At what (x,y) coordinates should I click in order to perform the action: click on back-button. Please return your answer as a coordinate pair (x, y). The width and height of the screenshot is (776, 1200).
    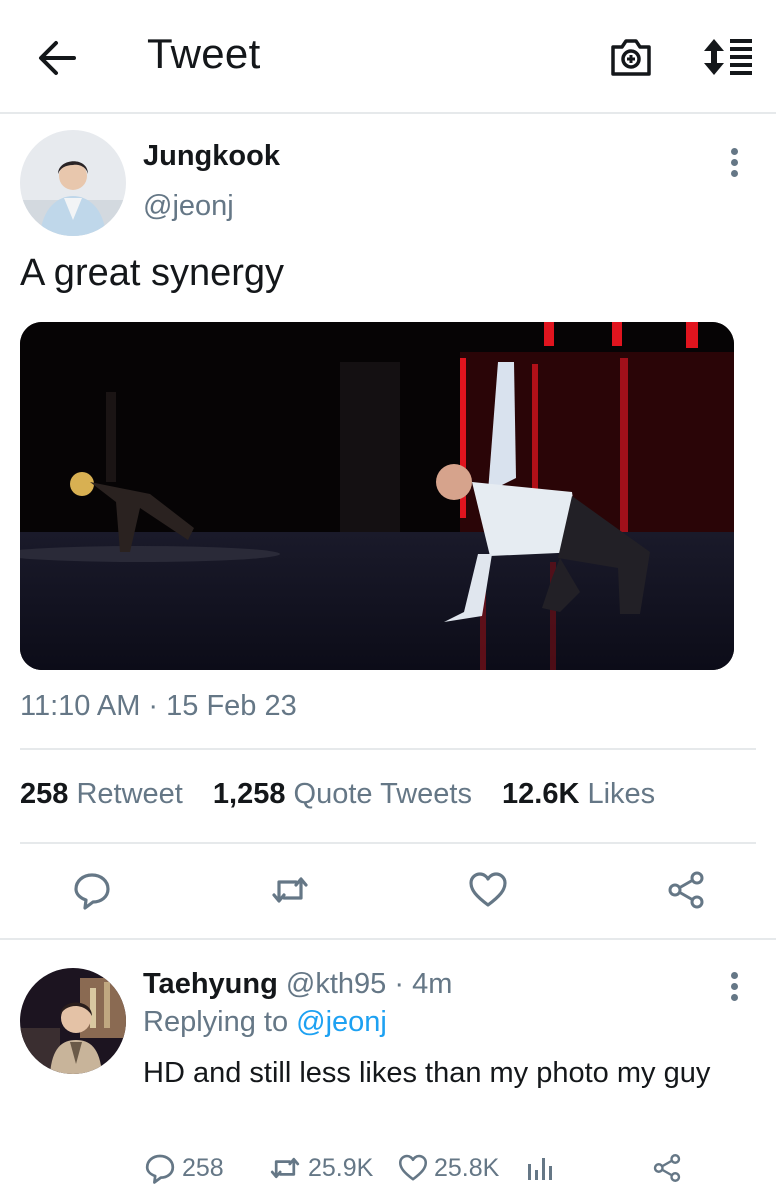
    Looking at the image, I should click on (57, 58).